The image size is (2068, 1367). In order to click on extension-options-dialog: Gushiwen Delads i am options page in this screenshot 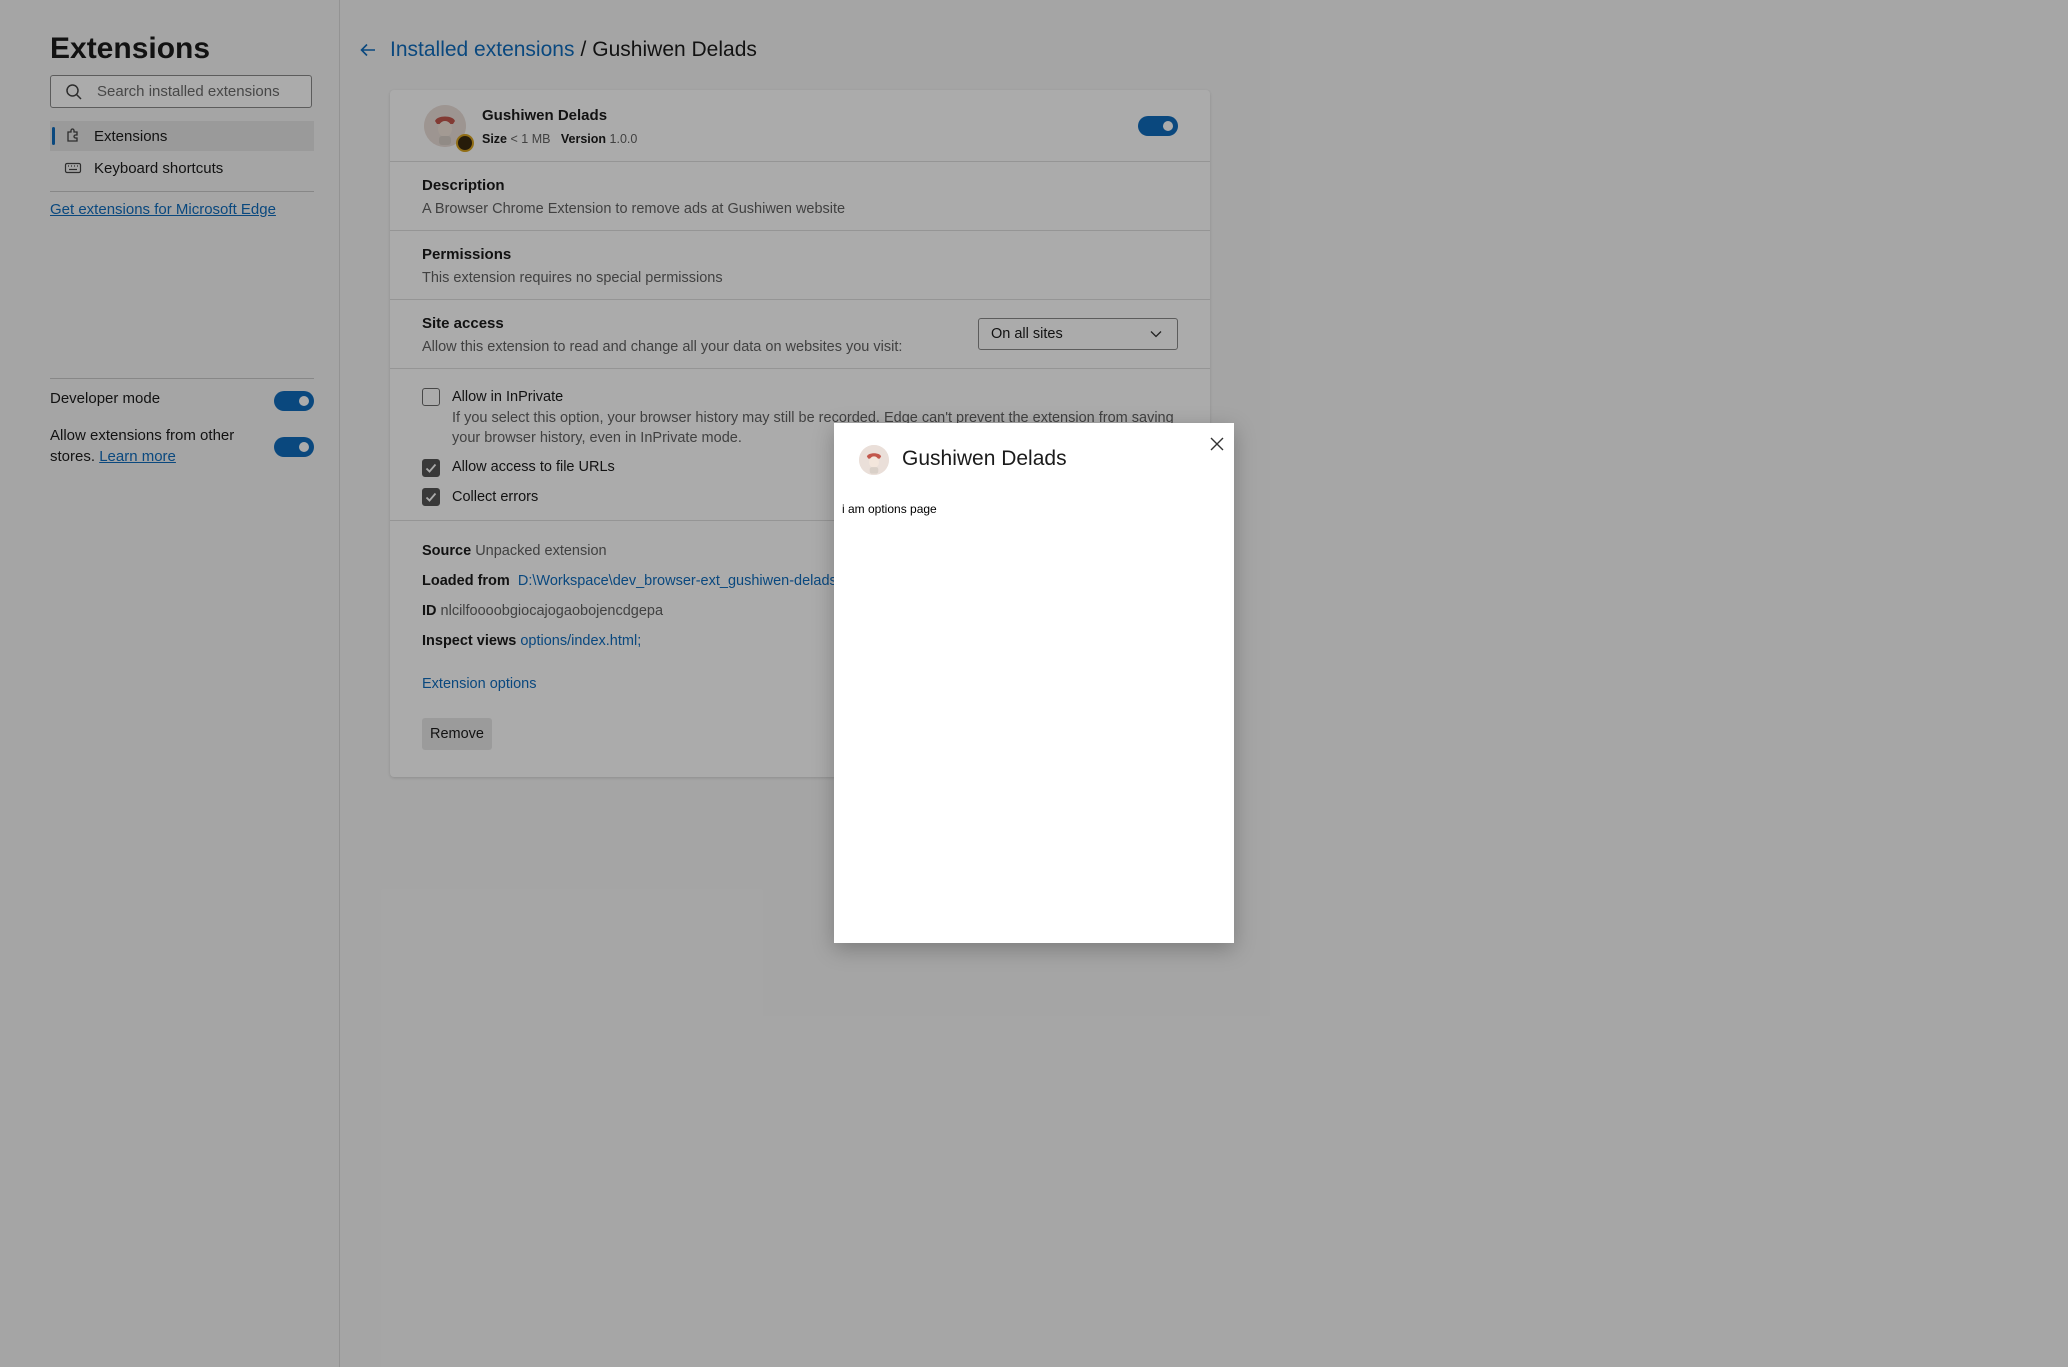, I will do `click(1034, 683)`.